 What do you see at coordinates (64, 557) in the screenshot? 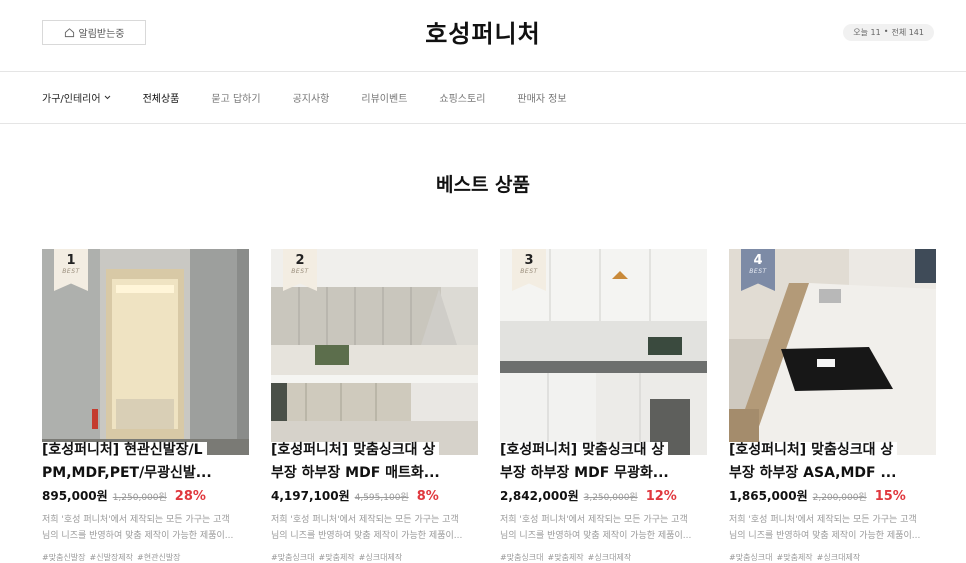
I see `tag: #맞춤신발장` at bounding box center [64, 557].